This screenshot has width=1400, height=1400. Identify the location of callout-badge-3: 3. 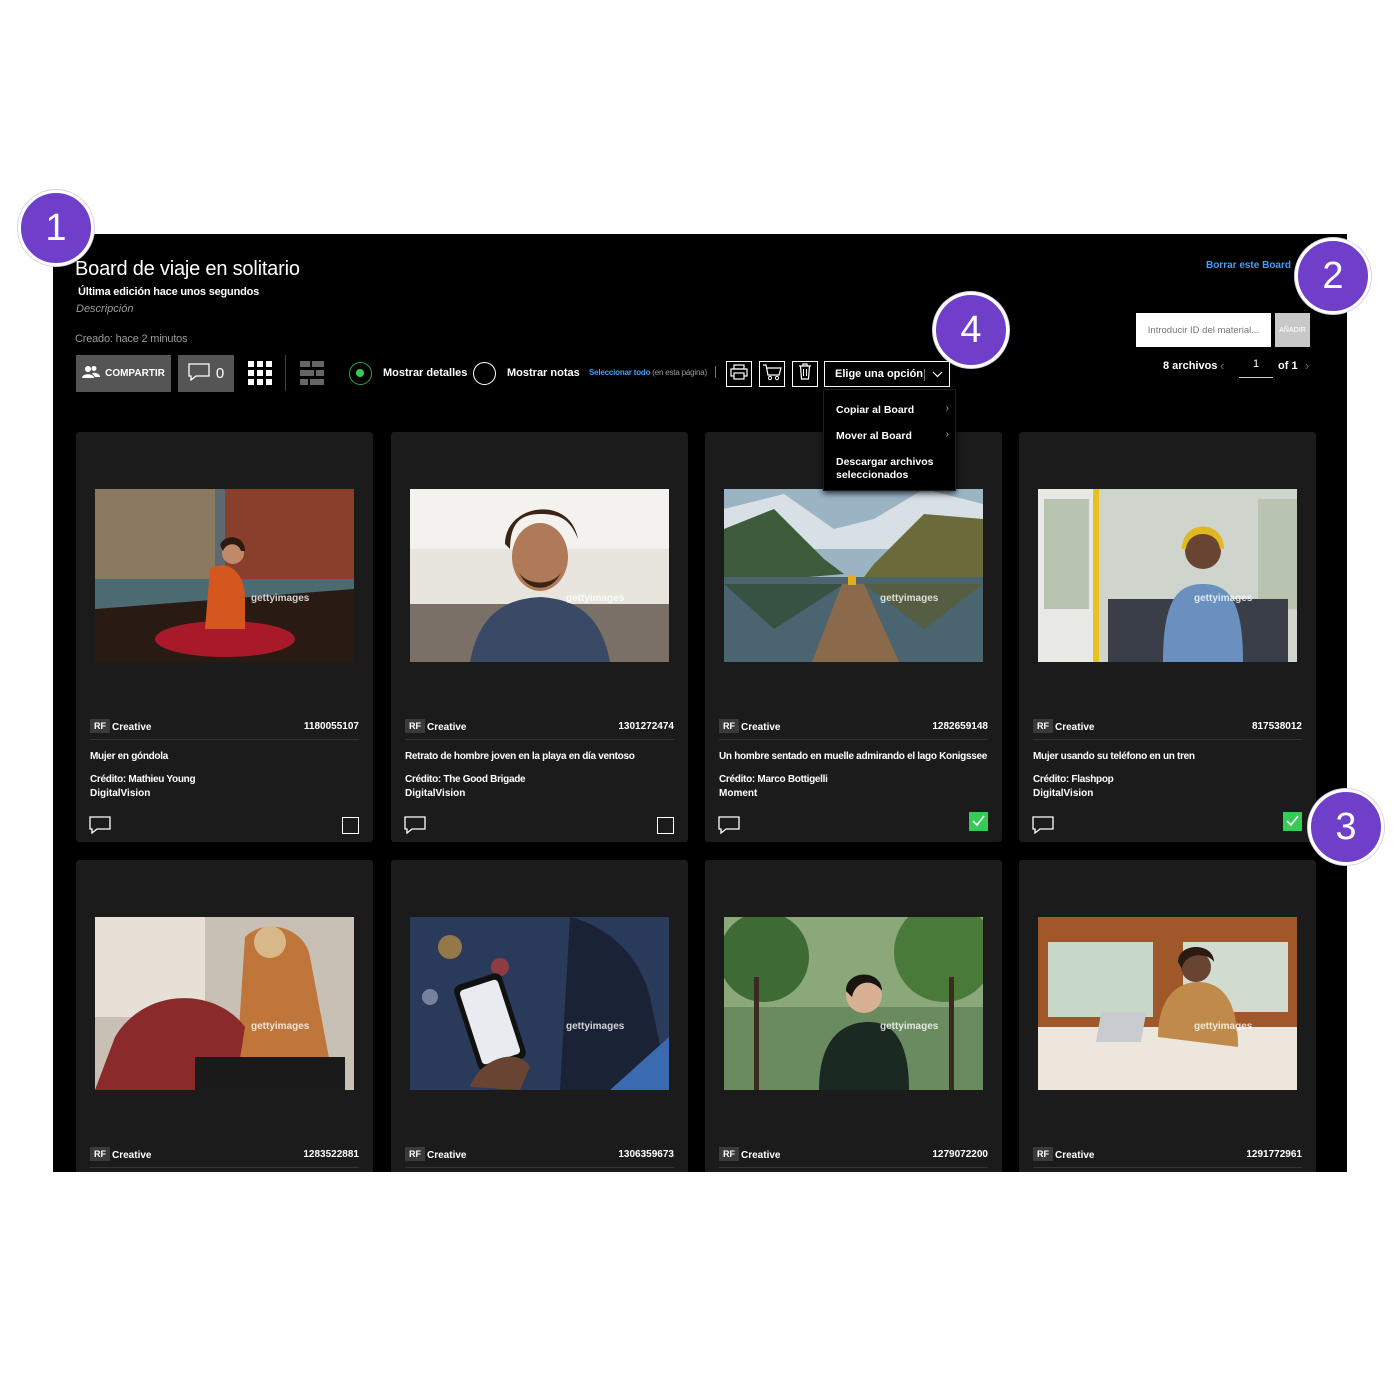
(1346, 827).